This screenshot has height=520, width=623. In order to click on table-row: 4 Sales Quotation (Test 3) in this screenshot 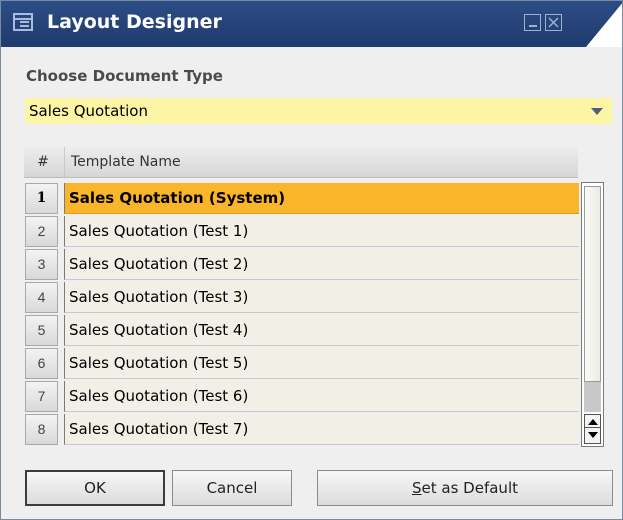, I will do `click(302, 297)`.